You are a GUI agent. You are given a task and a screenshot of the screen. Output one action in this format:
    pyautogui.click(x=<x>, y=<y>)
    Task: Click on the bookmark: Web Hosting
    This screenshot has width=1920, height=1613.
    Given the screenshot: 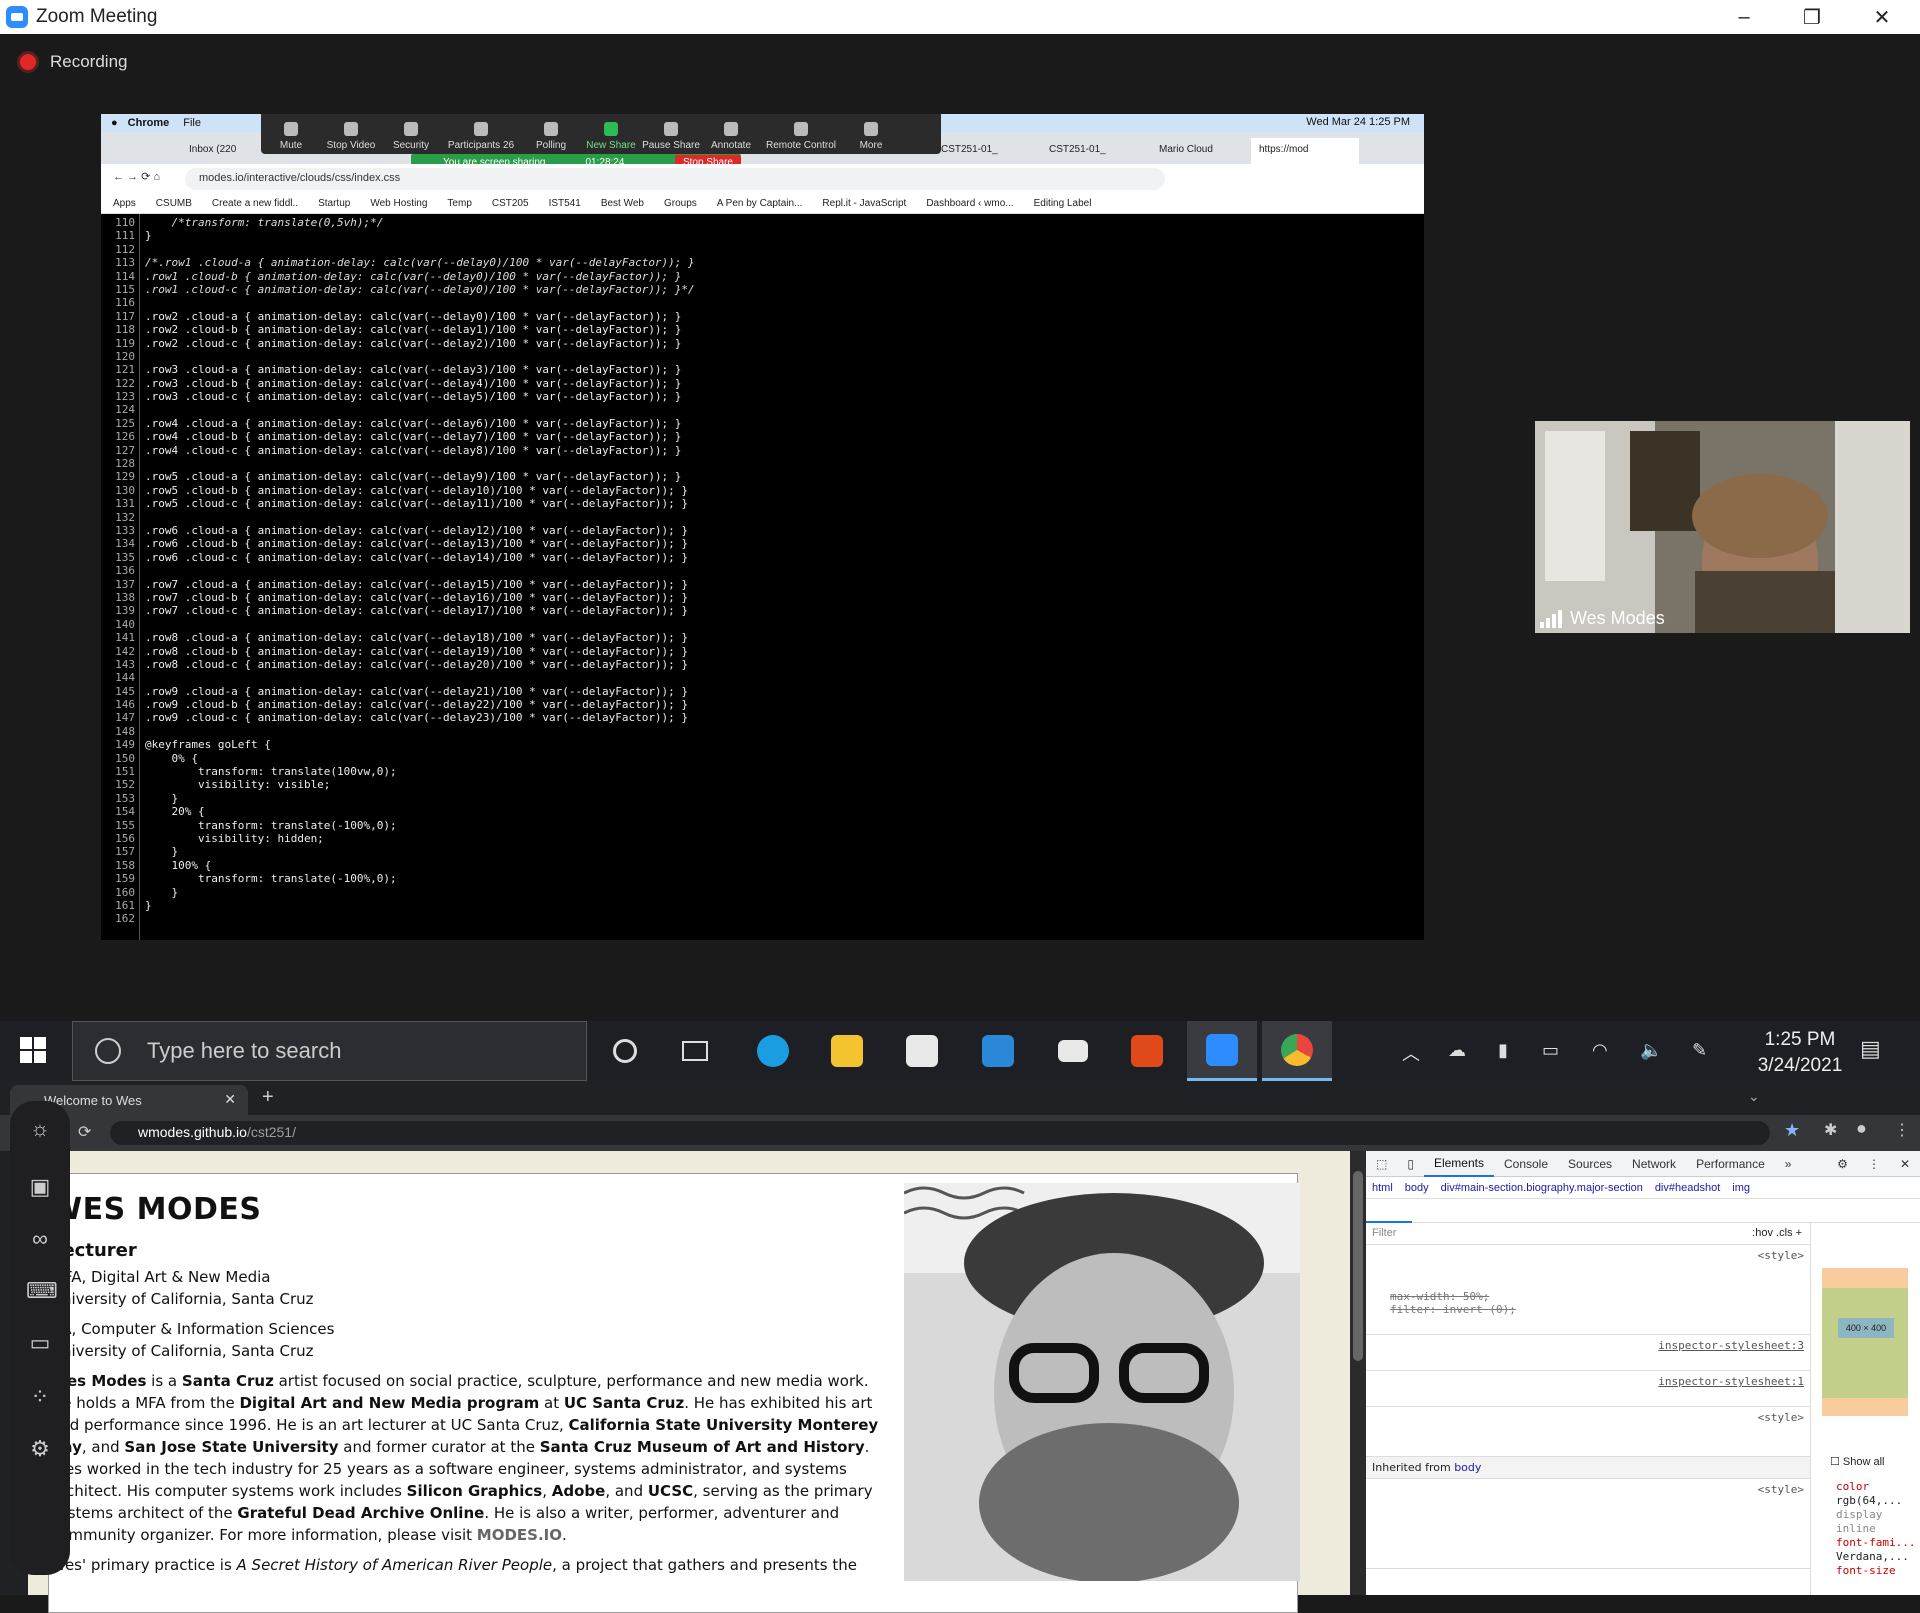 What is the action you would take?
    pyautogui.click(x=398, y=203)
    